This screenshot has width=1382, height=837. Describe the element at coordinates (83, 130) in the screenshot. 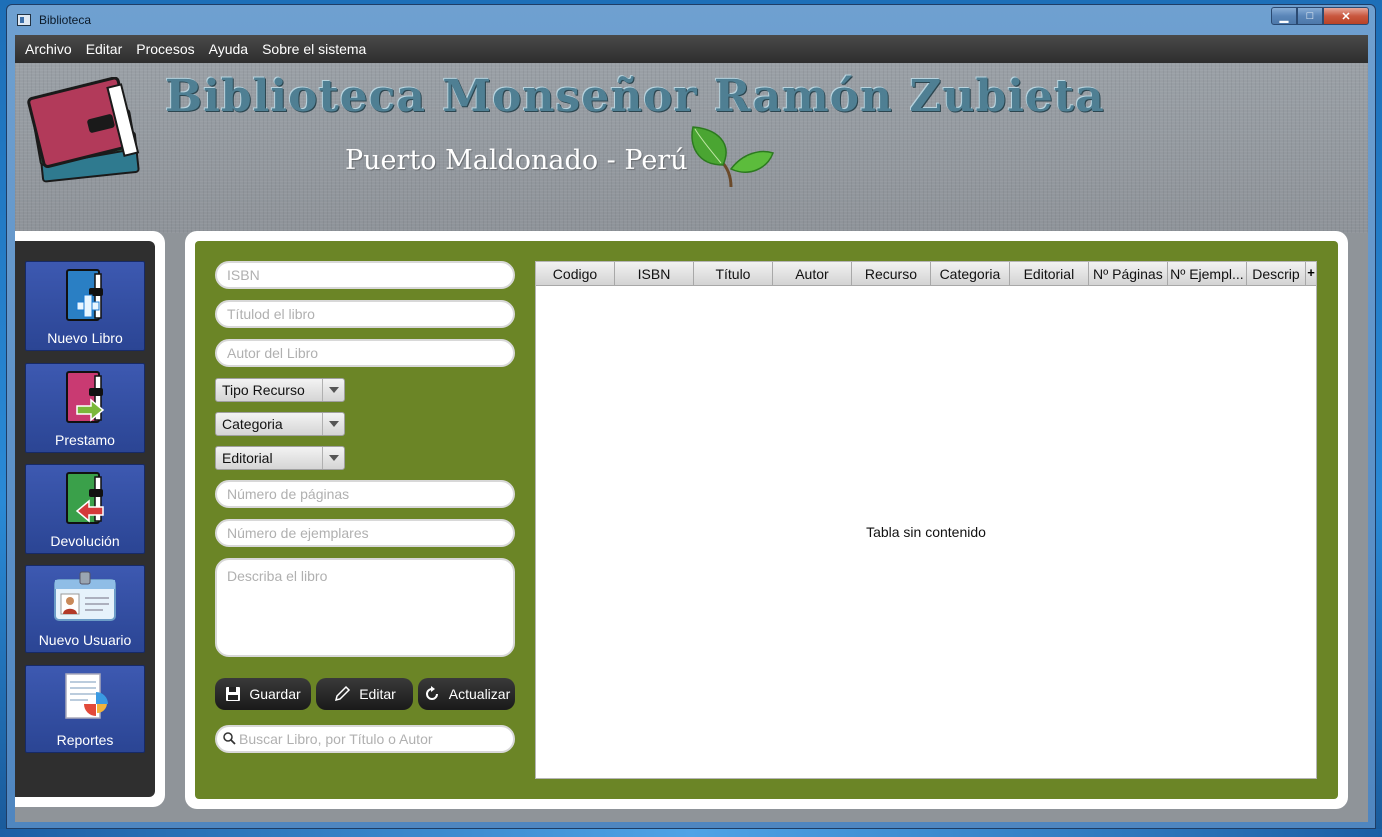

I see `books-logo-icon` at that location.